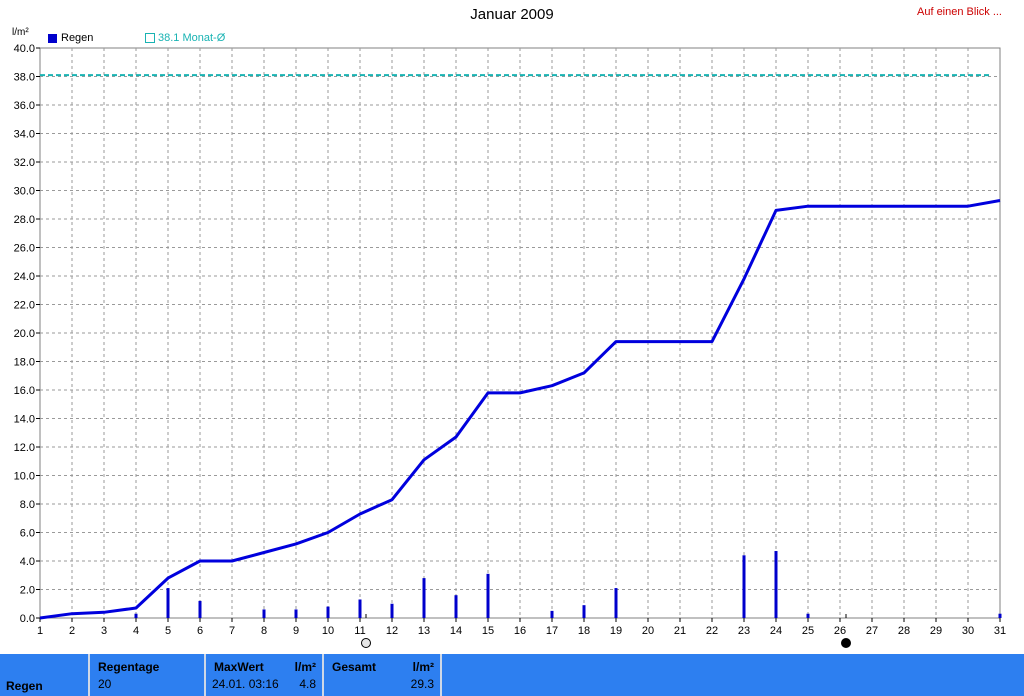  Describe the element at coordinates (488, 631) in the screenshot. I see `x-tick-label: 15` at that location.